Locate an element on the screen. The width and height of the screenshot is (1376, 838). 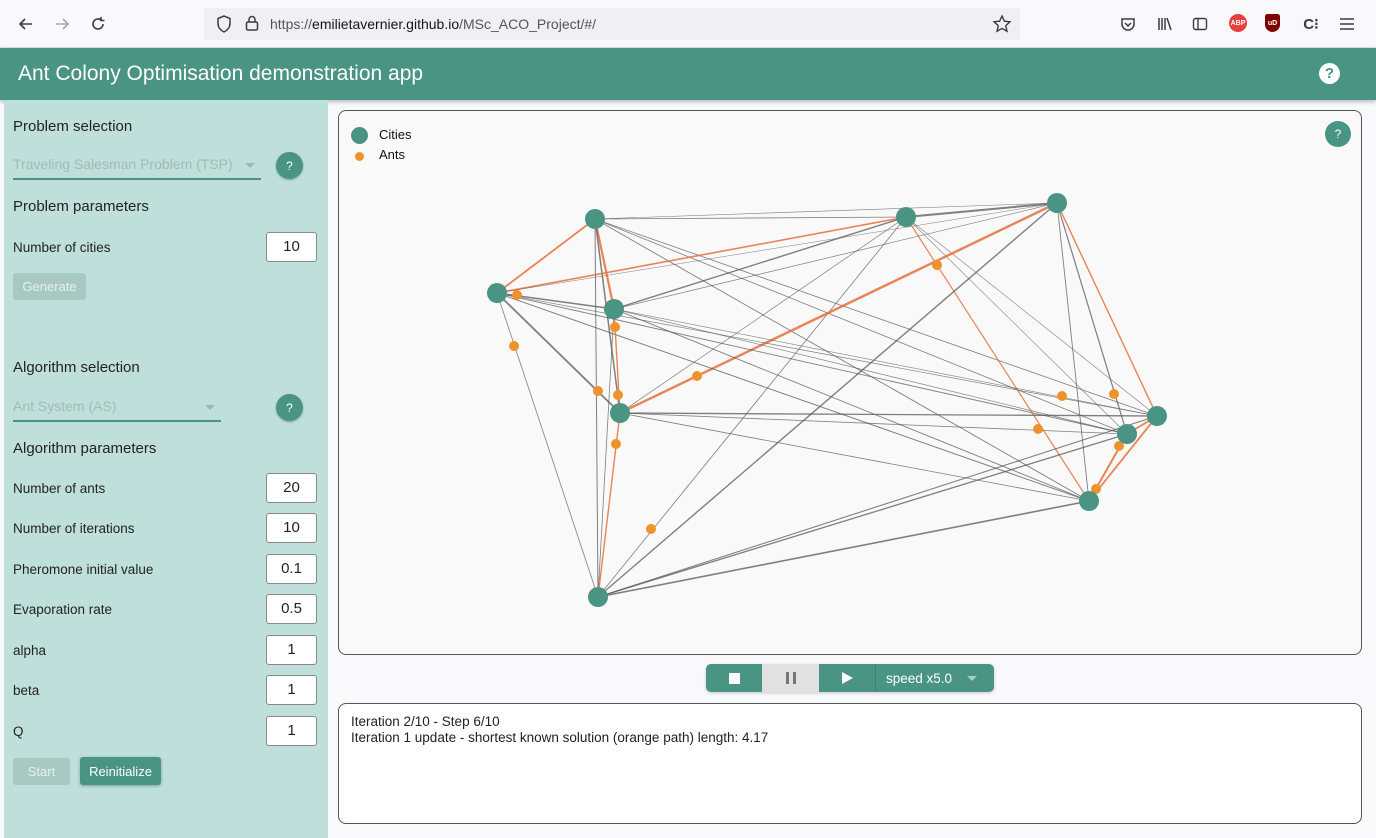
legend-ant-marker is located at coordinates (359, 156).